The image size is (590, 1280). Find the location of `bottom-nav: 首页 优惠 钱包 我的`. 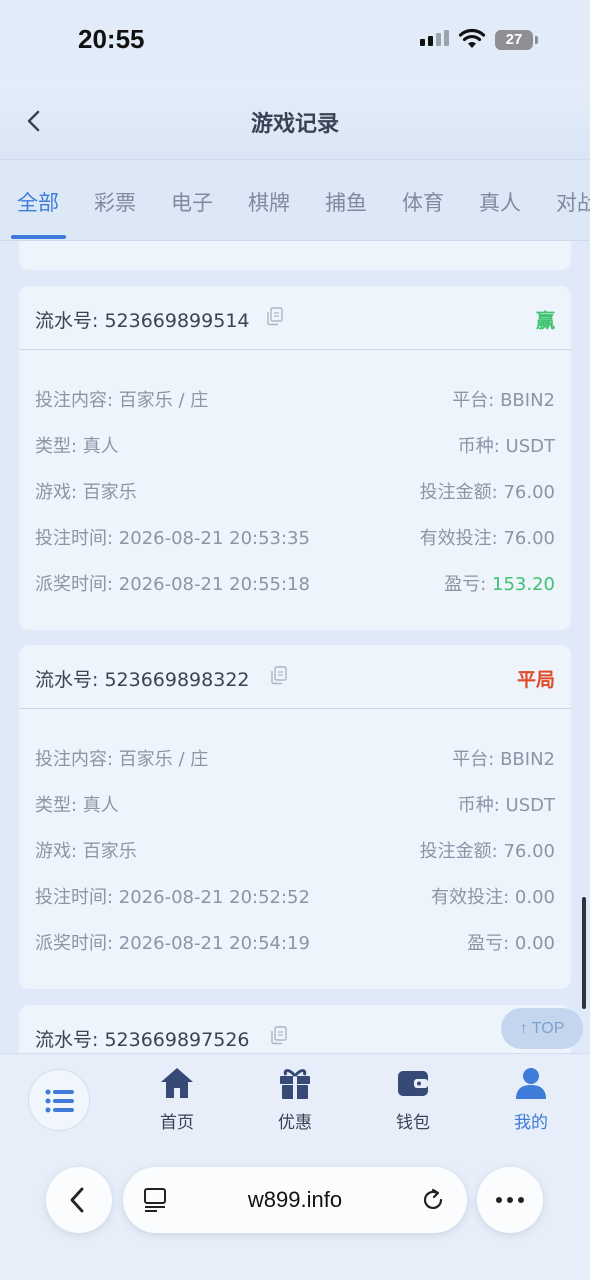

bottom-nav: 首页 优惠 钱包 我的 is located at coordinates (295, 1103).